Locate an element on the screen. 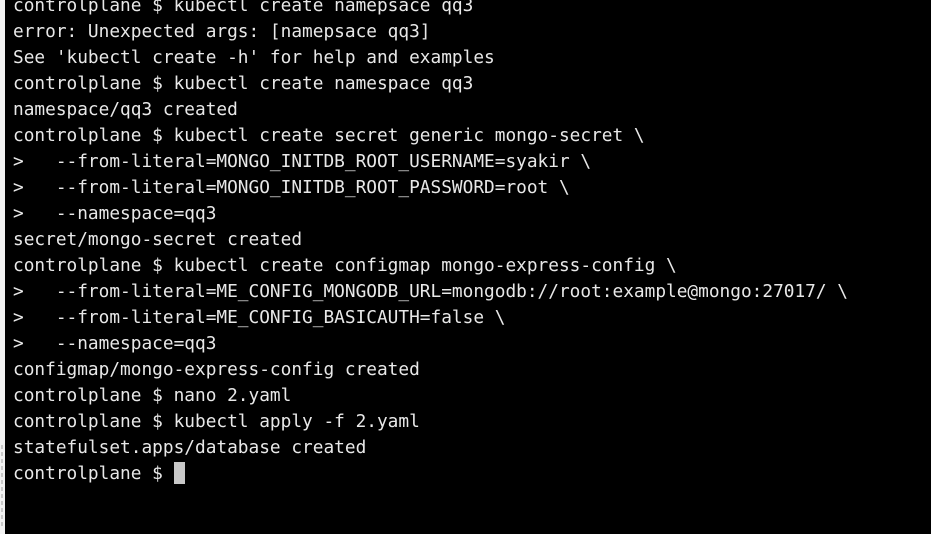  terminal-line: statefulset.apps/database created is located at coordinates (190, 447).